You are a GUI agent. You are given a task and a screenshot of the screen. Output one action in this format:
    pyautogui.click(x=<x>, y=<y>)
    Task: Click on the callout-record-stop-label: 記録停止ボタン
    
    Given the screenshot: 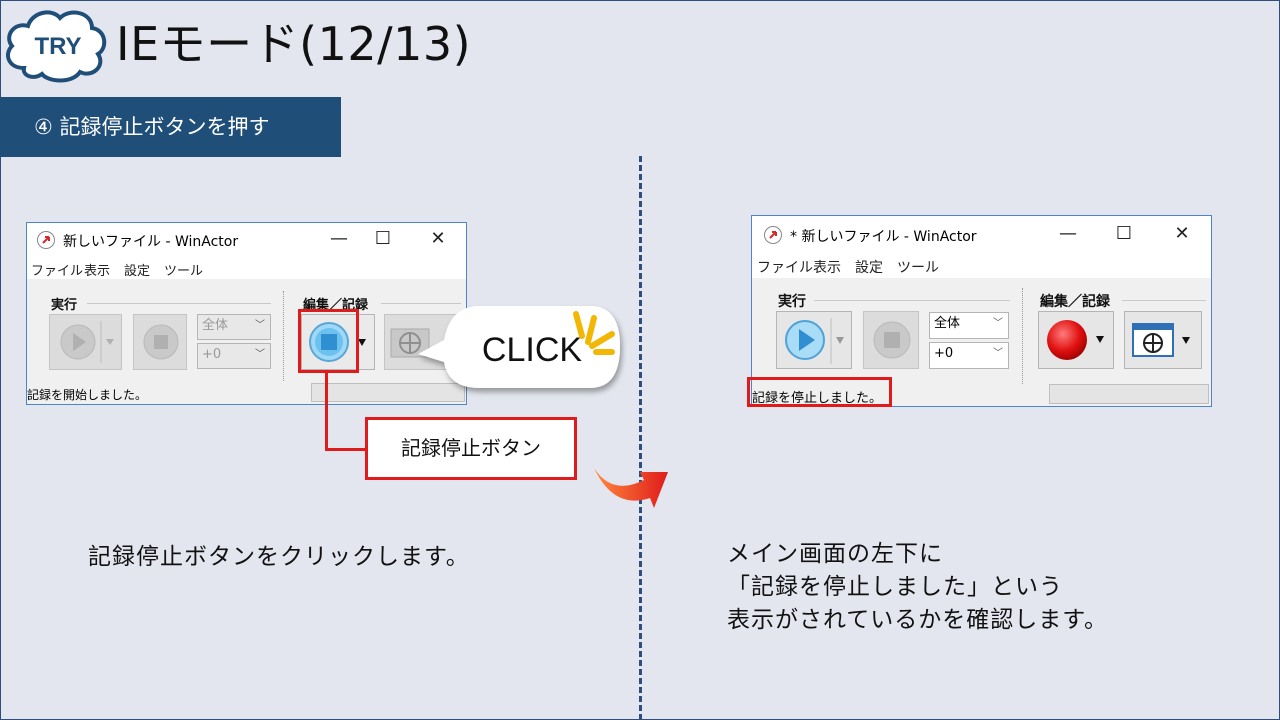 What is the action you would take?
    pyautogui.click(x=471, y=448)
    